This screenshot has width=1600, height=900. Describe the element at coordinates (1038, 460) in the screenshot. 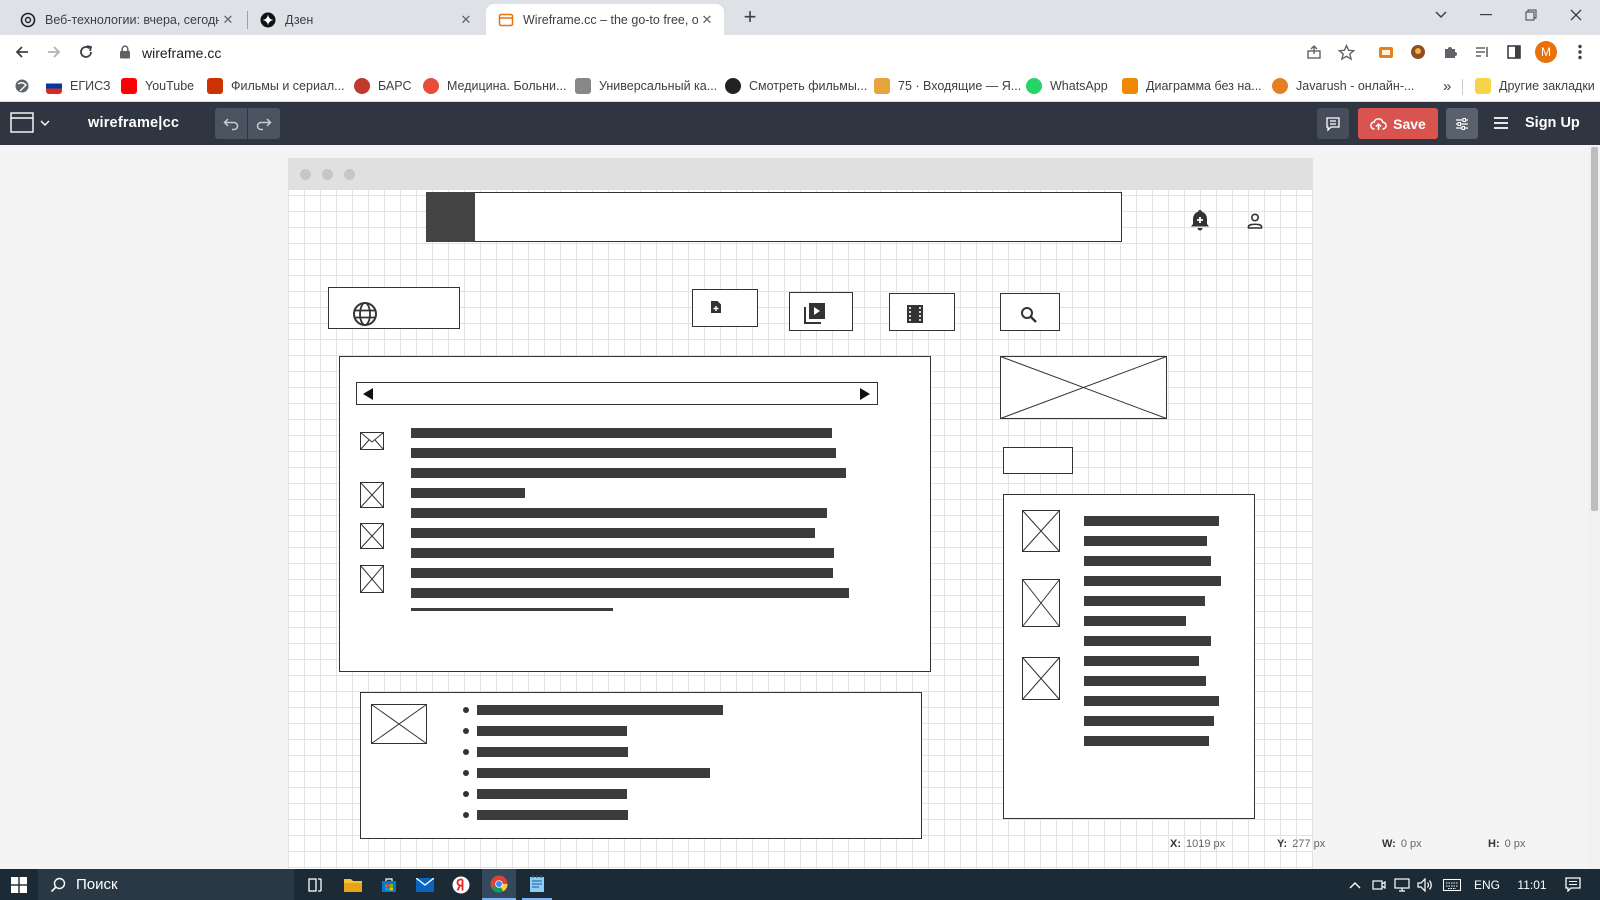

I see `wf-small-button` at that location.